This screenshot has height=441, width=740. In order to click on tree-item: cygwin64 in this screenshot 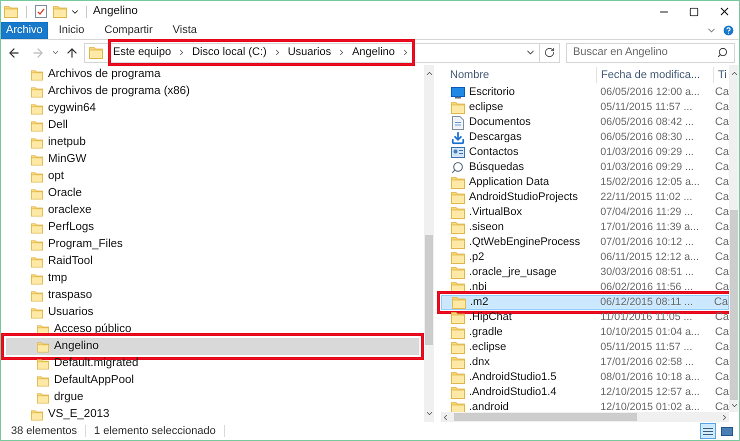, I will do `click(212, 108)`.